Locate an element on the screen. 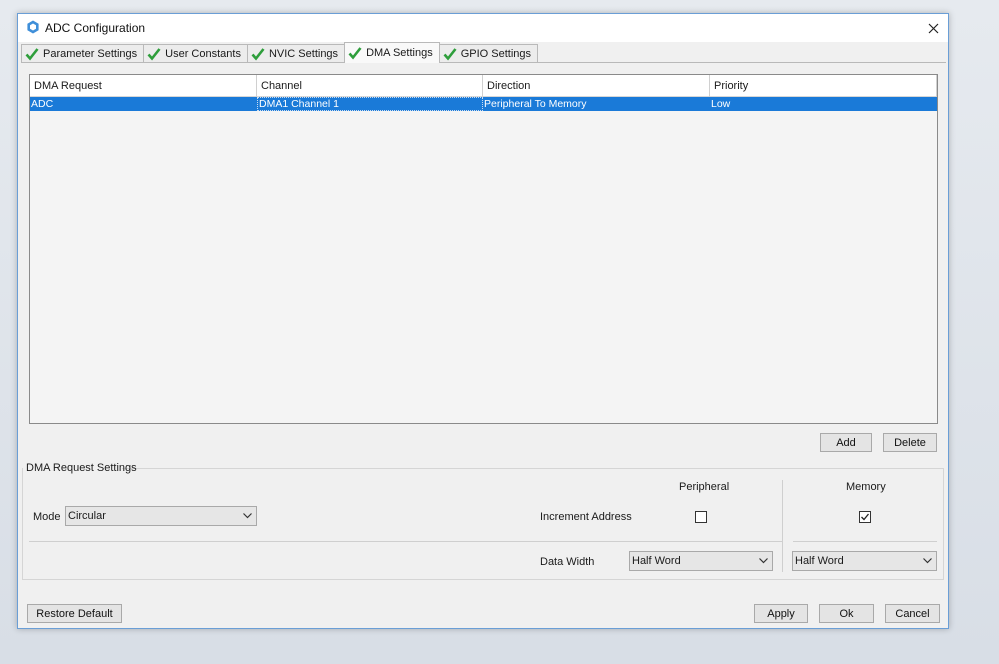  column-header: Direction is located at coordinates (596, 86).